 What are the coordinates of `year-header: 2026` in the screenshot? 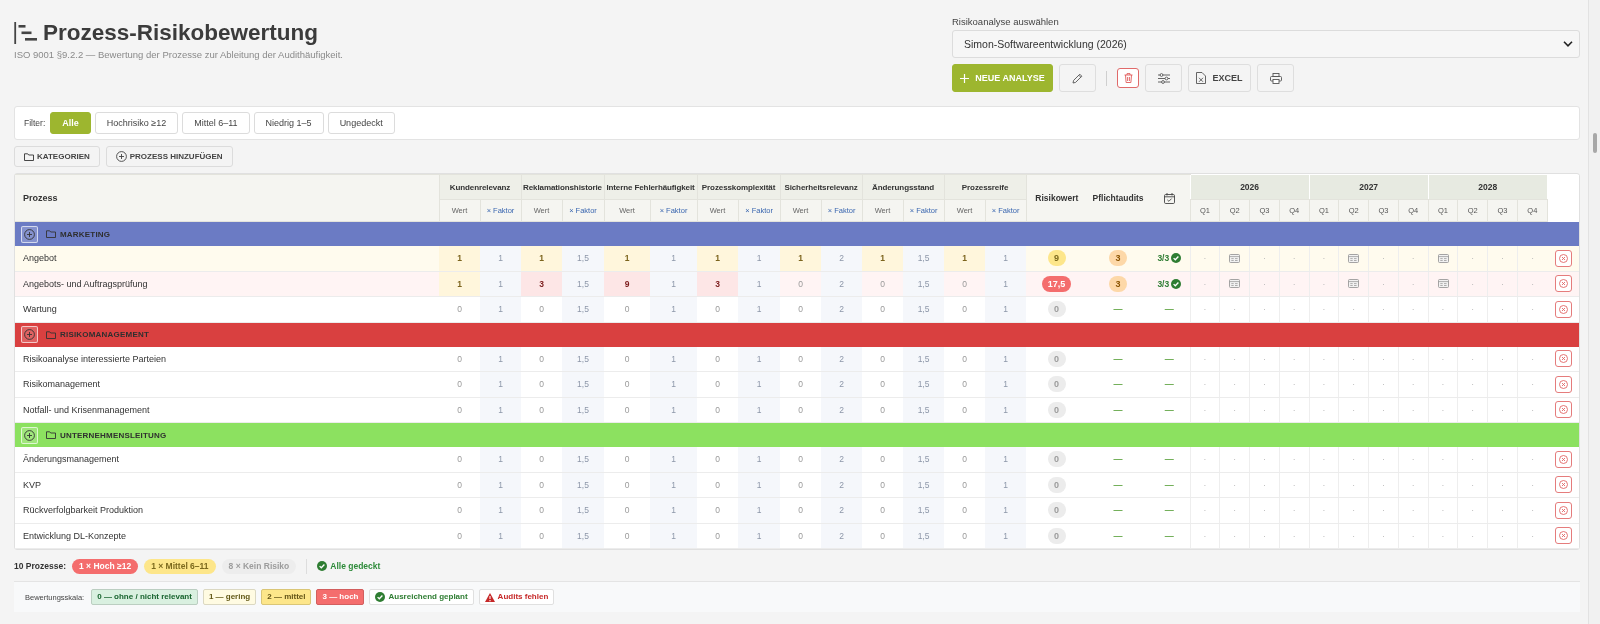 It's located at (1250, 187).